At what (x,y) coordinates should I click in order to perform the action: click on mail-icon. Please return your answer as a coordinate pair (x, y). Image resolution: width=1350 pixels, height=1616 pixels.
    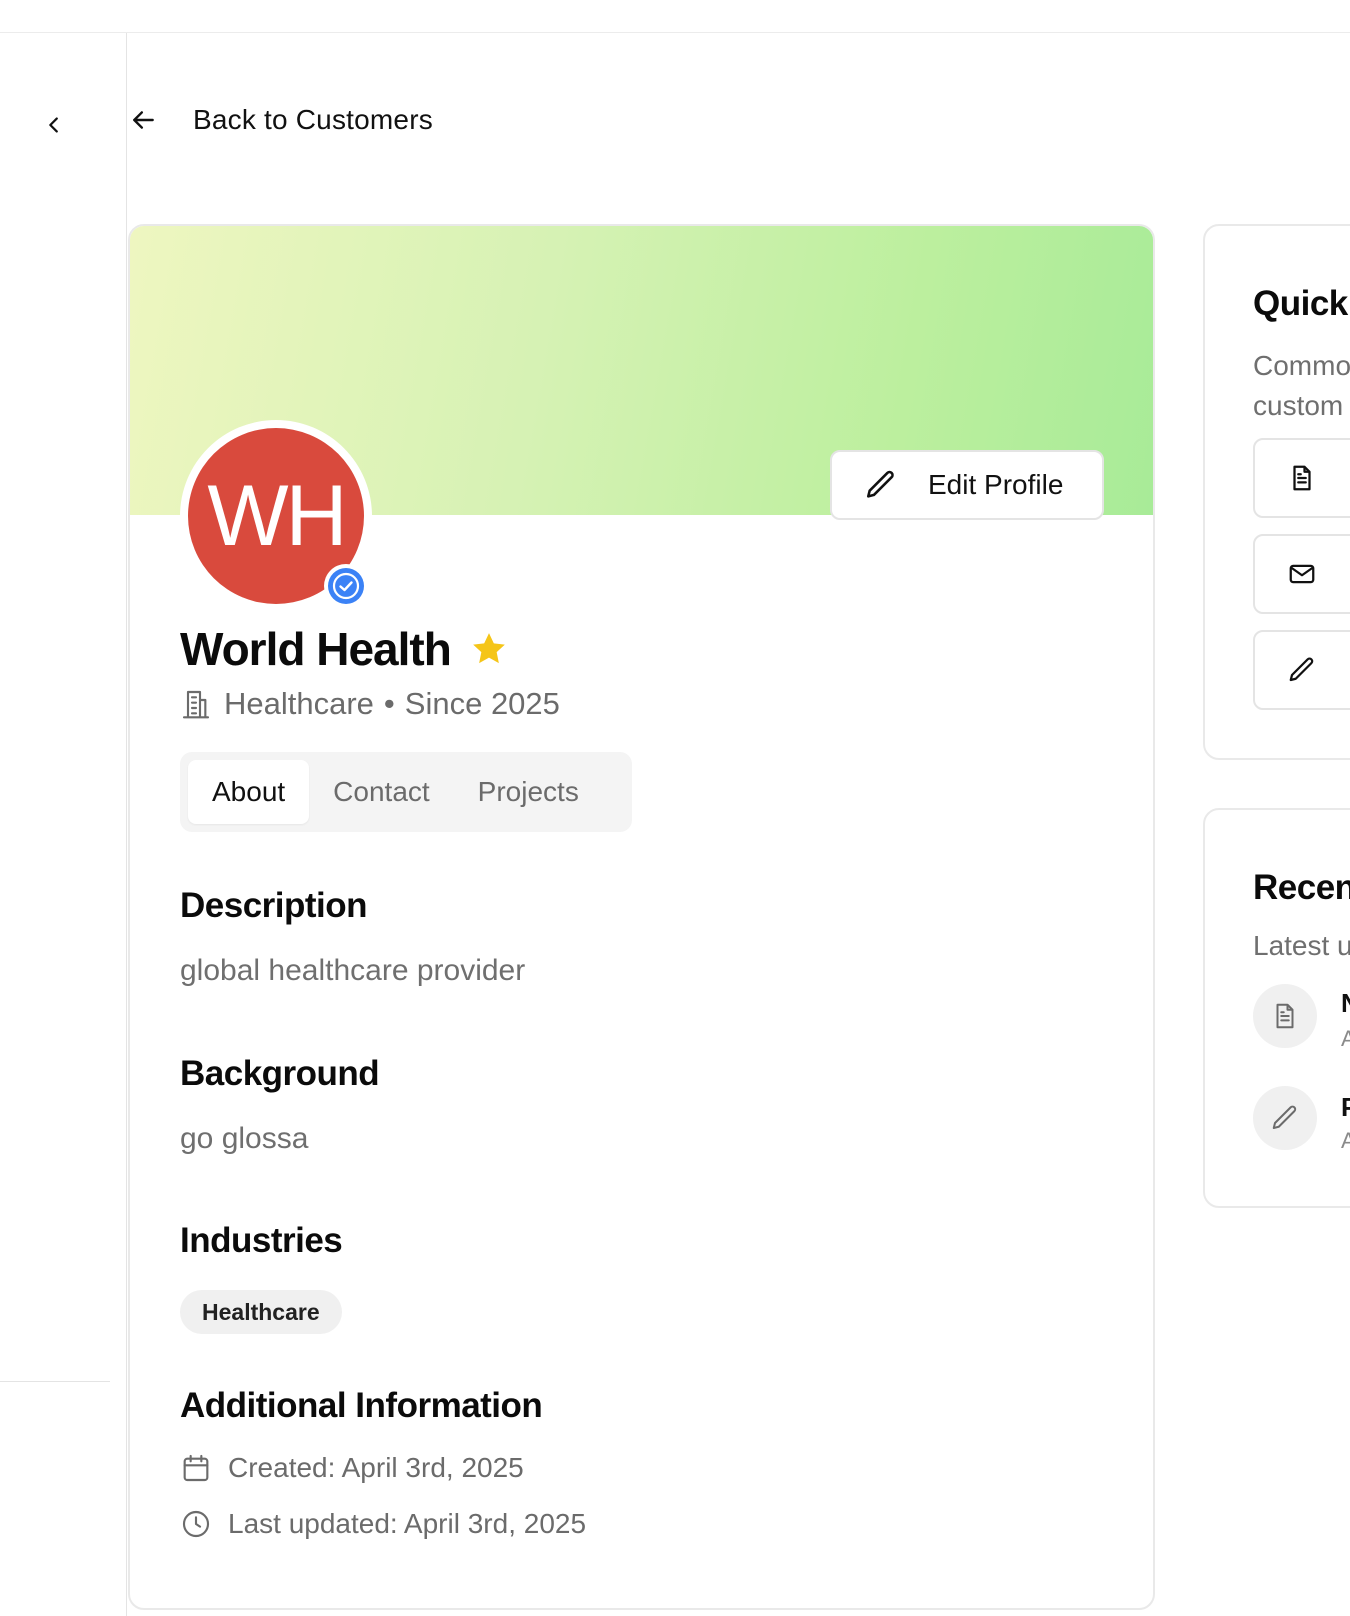
    Looking at the image, I should click on (1302, 574).